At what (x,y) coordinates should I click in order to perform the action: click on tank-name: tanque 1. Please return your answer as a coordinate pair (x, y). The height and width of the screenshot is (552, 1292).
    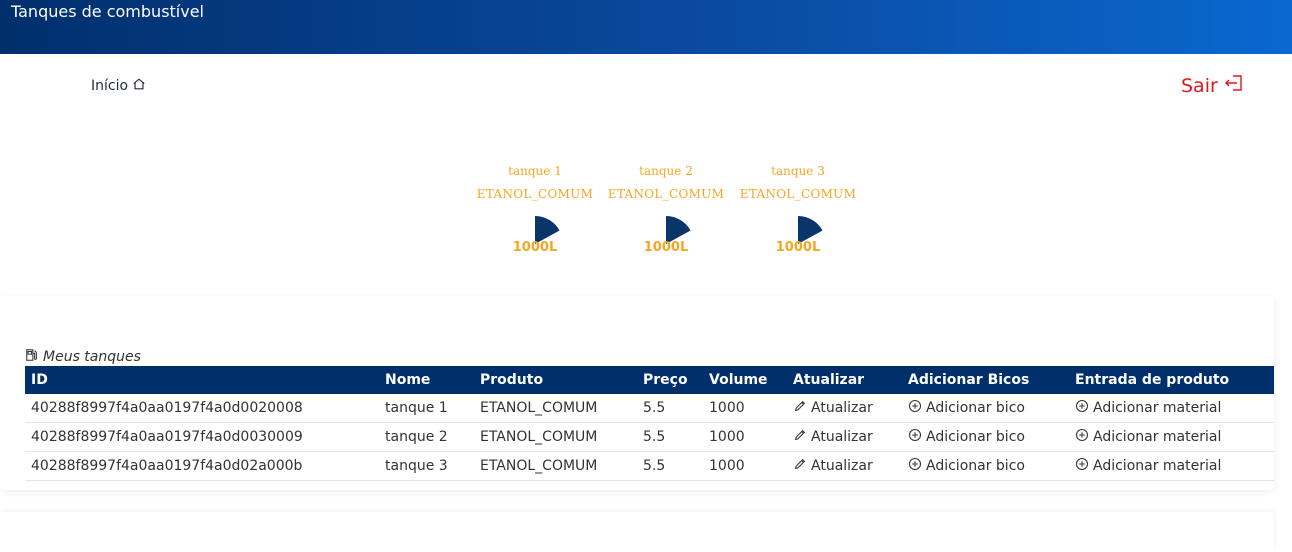
    Looking at the image, I should click on (535, 171).